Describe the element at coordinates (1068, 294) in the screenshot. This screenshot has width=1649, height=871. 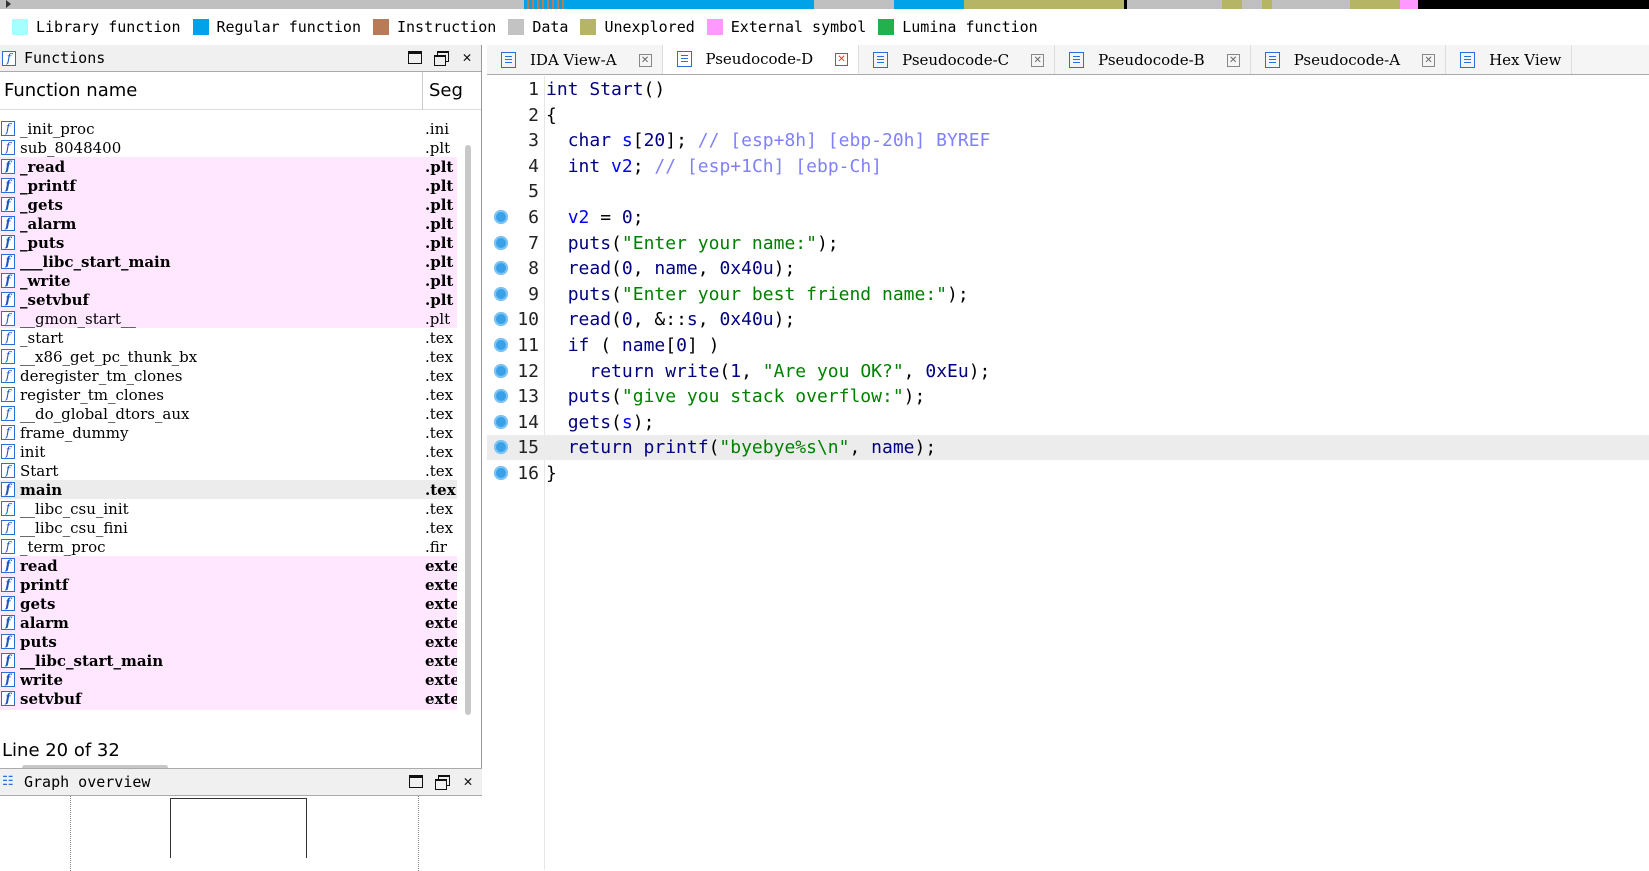
I see `code-line: 9 puts("Enter your best friend name:");` at that location.